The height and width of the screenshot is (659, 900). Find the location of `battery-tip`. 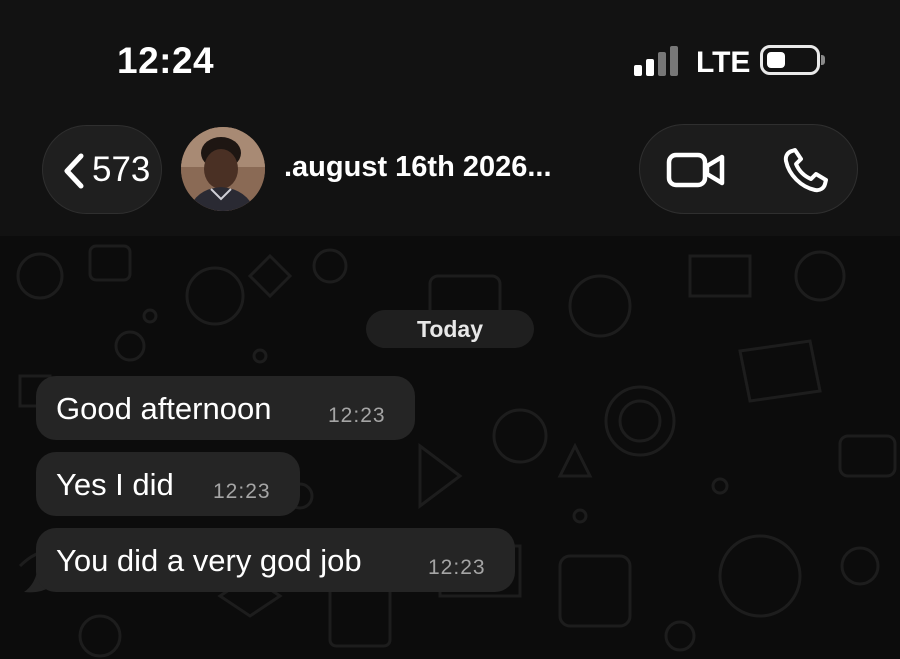

battery-tip is located at coordinates (823, 60).